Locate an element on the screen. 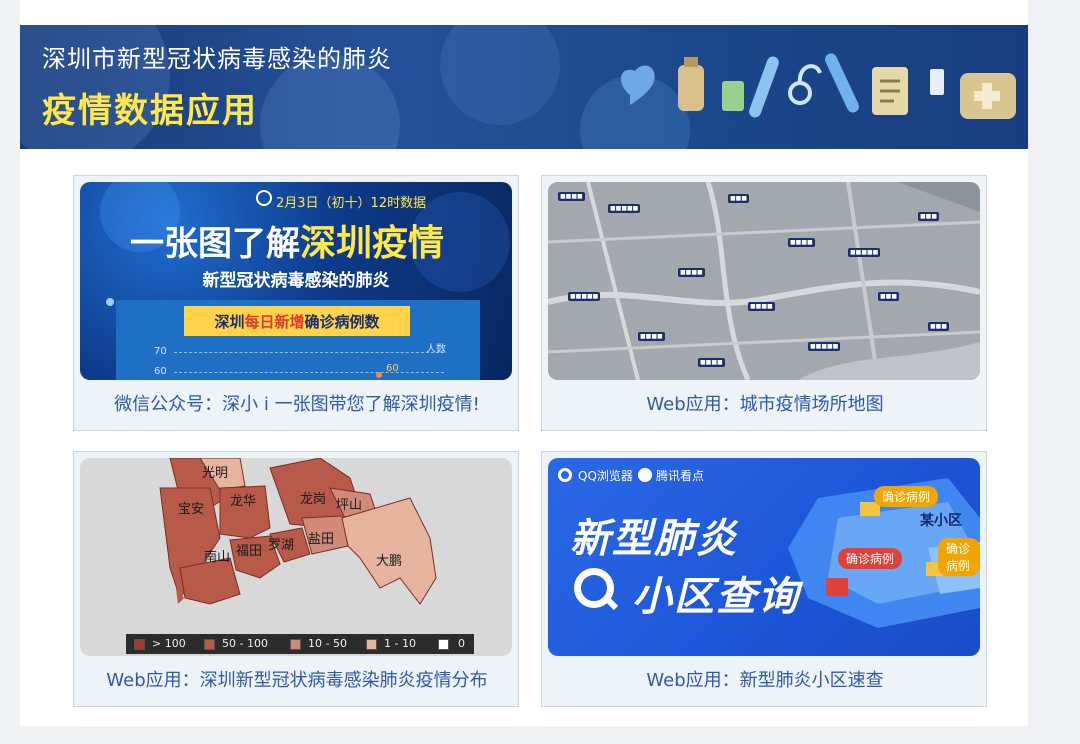 The height and width of the screenshot is (744, 1080). district-label: 罗湖 is located at coordinates (281, 545).